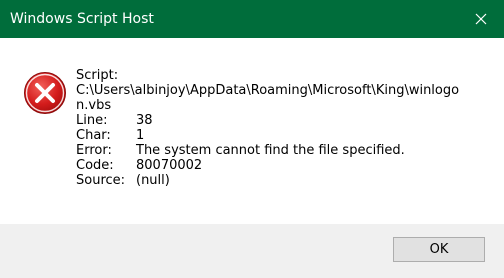 The height and width of the screenshot is (278, 504). I want to click on close-icon, so click(481, 19).